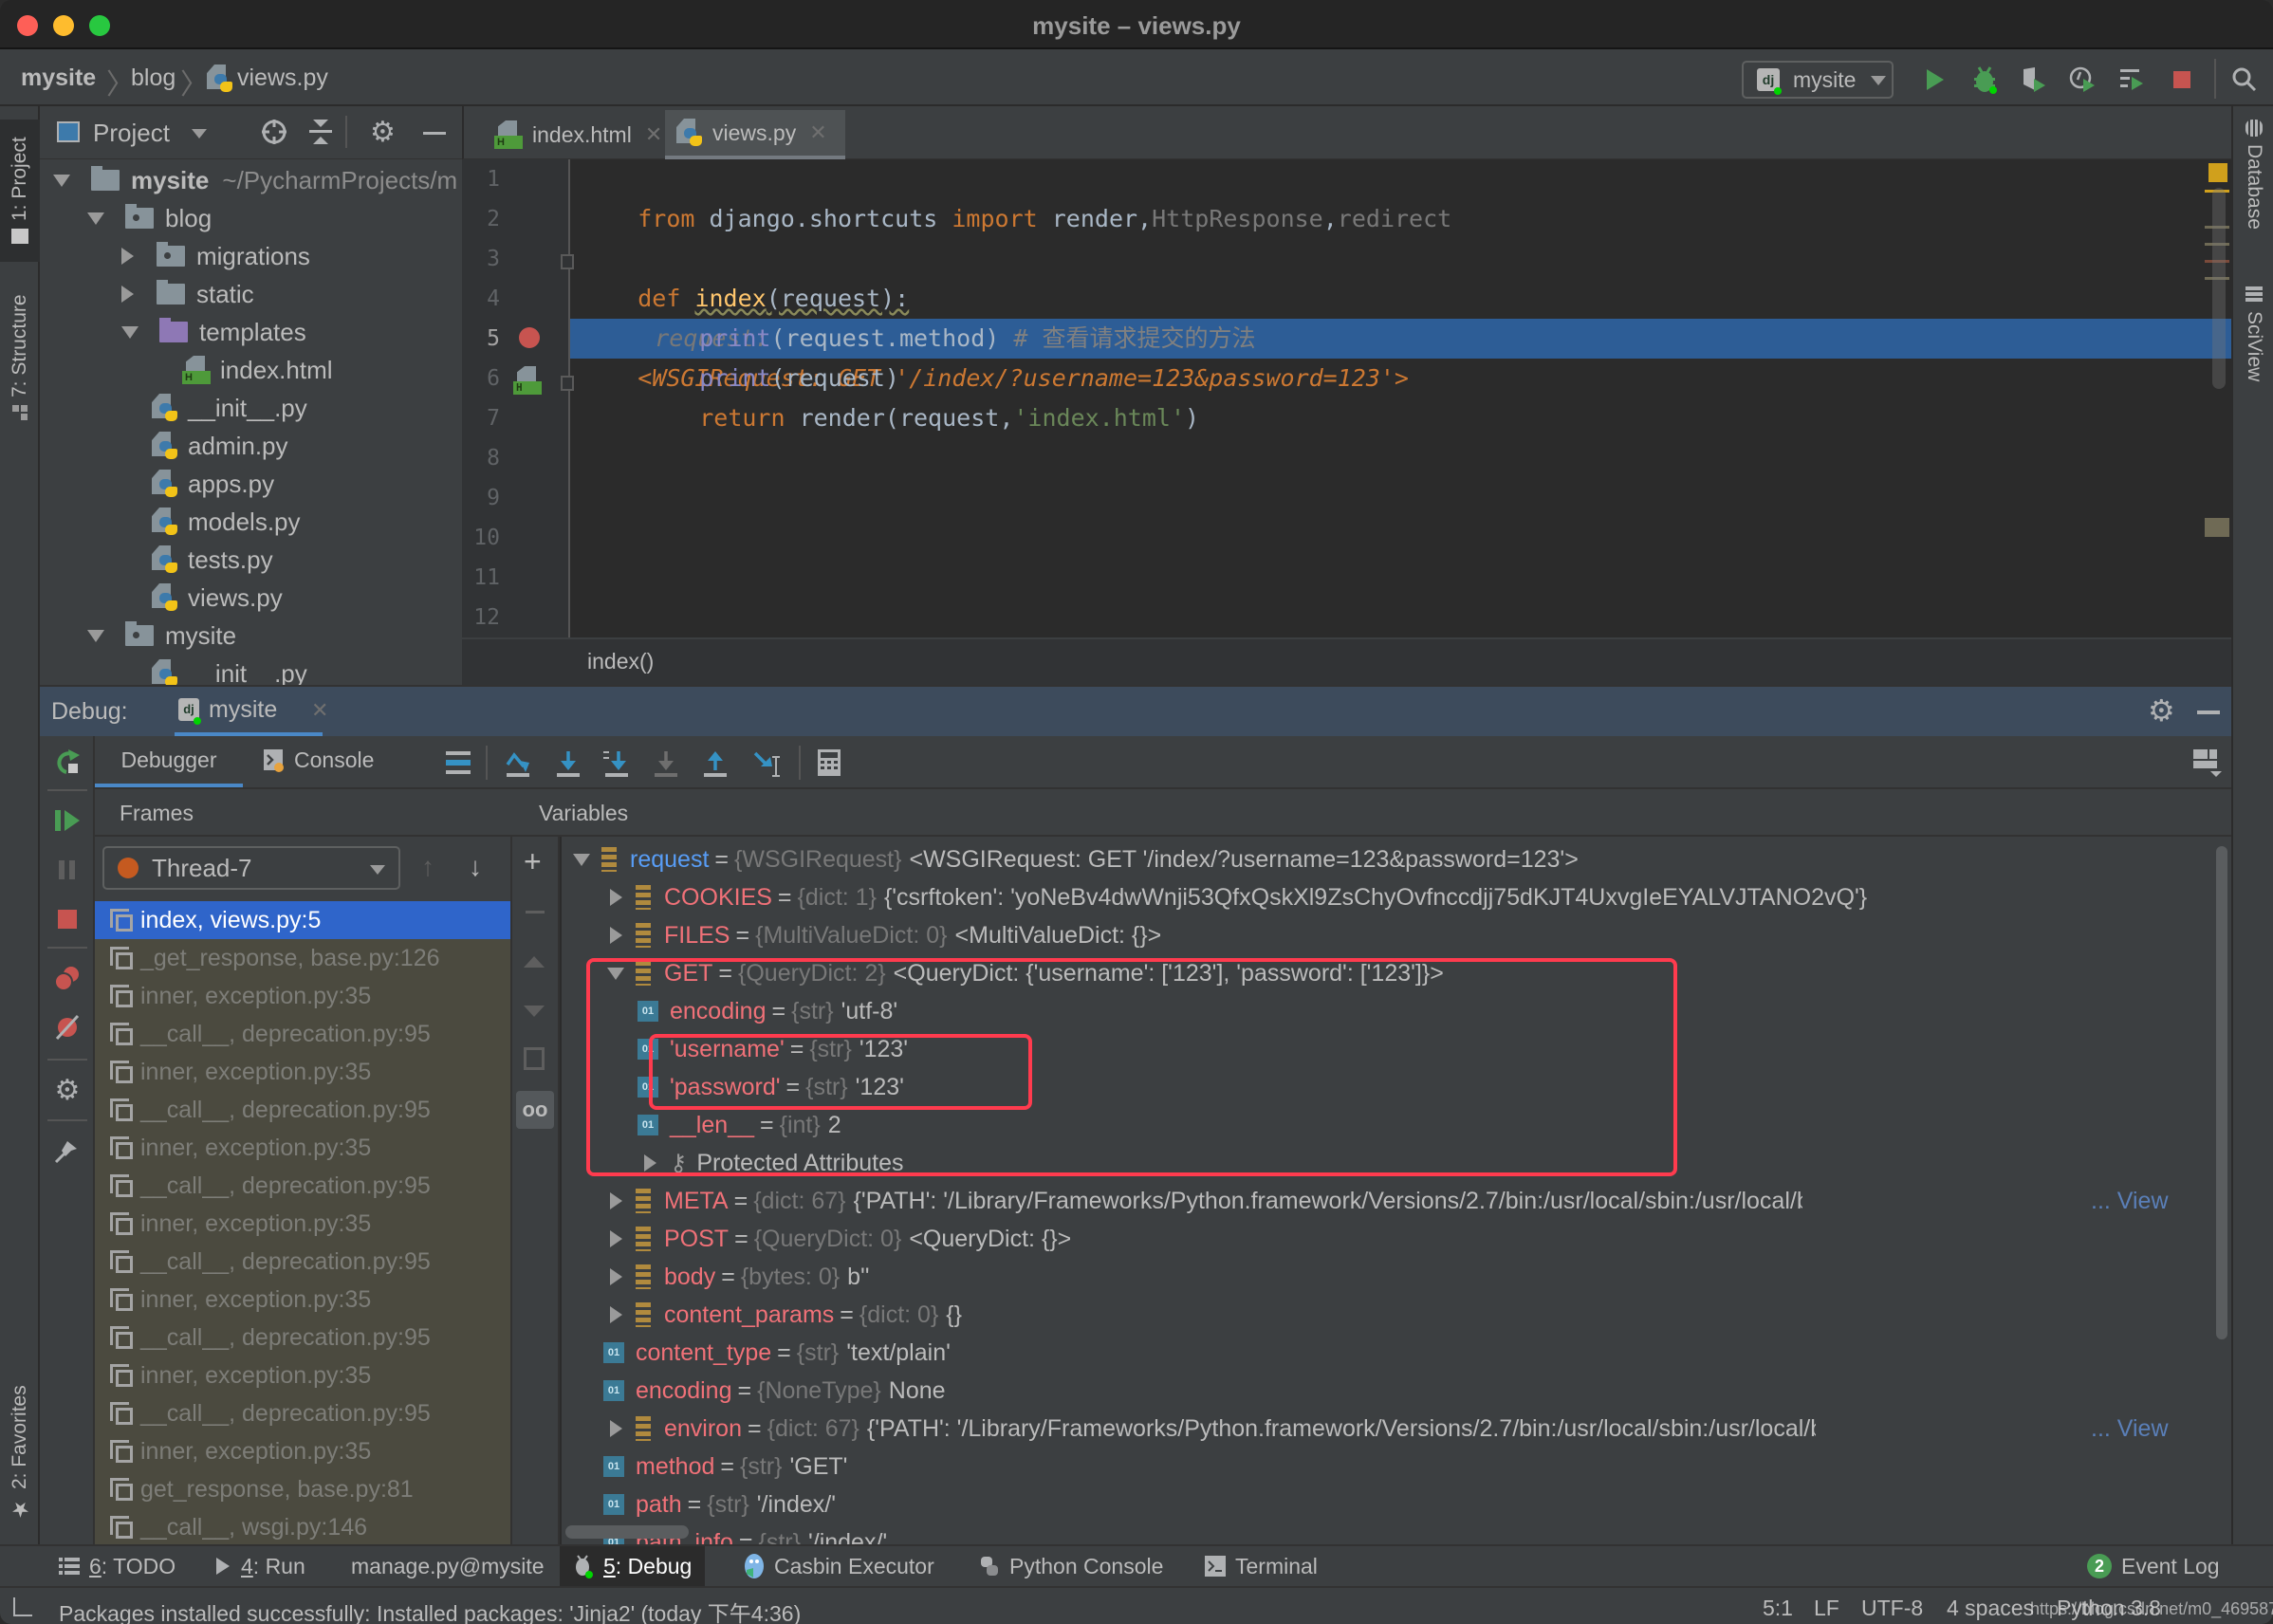 This screenshot has height=1624, width=2273. I want to click on tool-python-console: Python Console, so click(1071, 1566).